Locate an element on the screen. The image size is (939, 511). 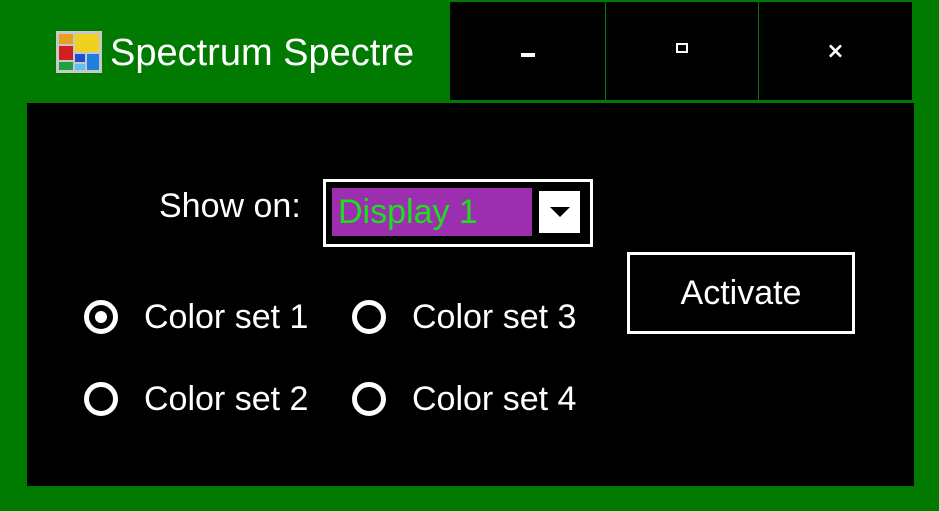
close-button: × is located at coordinates (835, 51).